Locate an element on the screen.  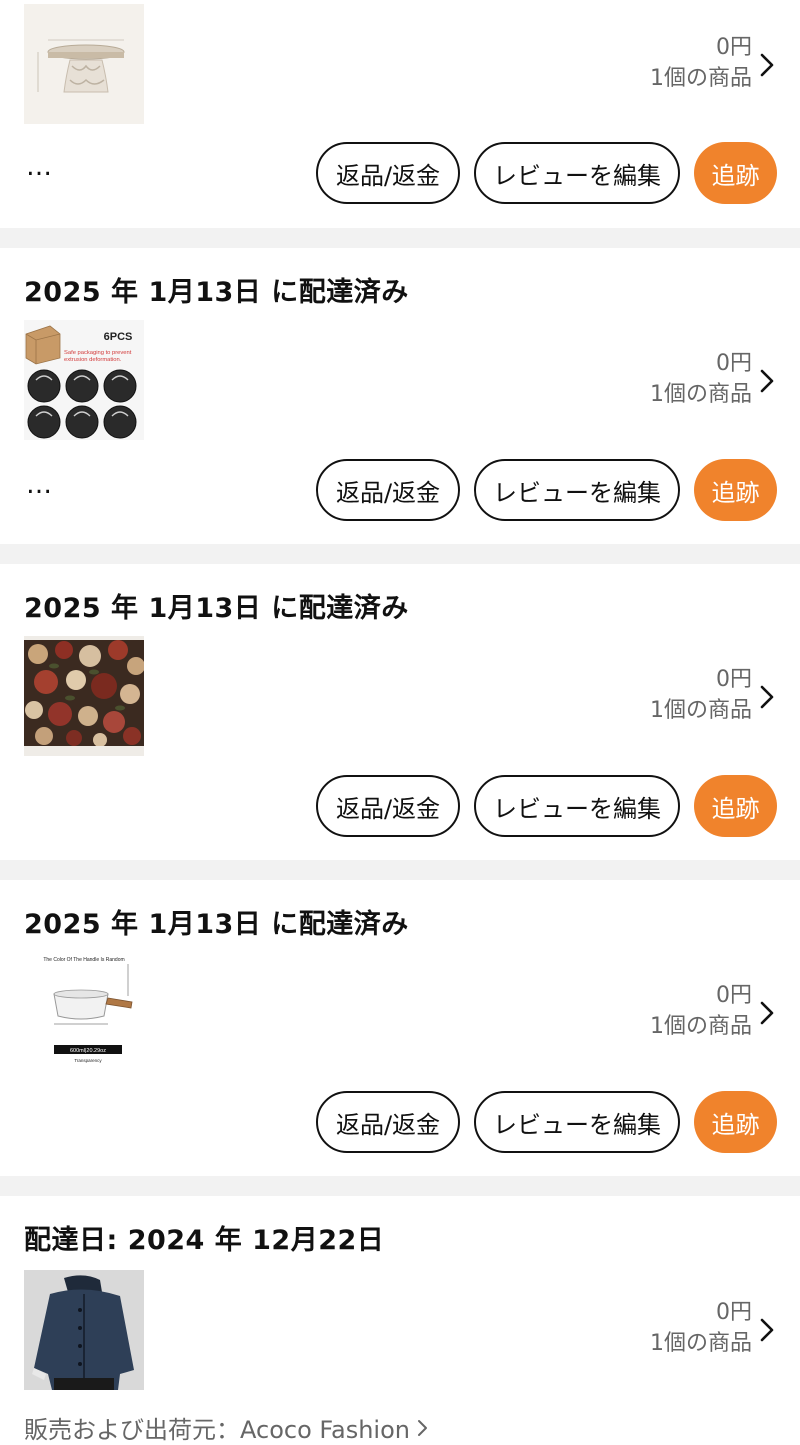
product-caption: The Color Of The Handle Is Random is located at coordinates (83, 960).